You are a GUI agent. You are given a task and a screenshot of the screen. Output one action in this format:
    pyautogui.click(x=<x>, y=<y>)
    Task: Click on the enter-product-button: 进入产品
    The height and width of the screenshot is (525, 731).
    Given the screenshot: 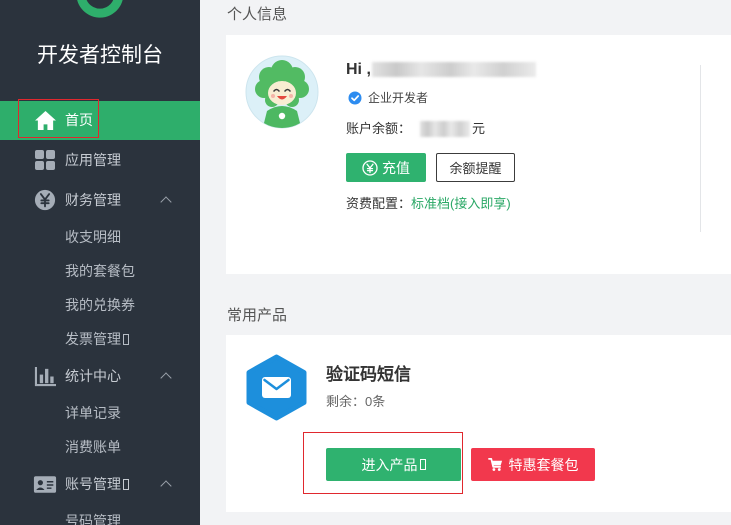 What is the action you would take?
    pyautogui.click(x=393, y=464)
    